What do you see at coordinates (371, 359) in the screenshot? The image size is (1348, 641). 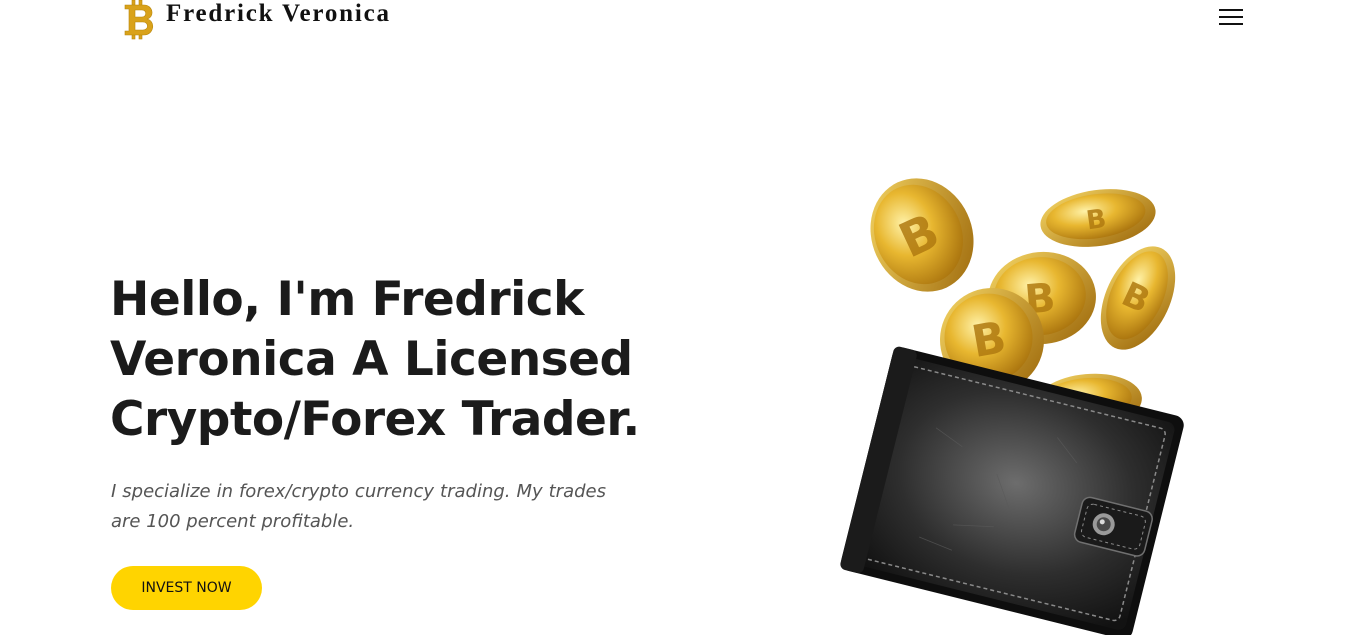 I see `hero-title-line: Veronica A Licensed` at bounding box center [371, 359].